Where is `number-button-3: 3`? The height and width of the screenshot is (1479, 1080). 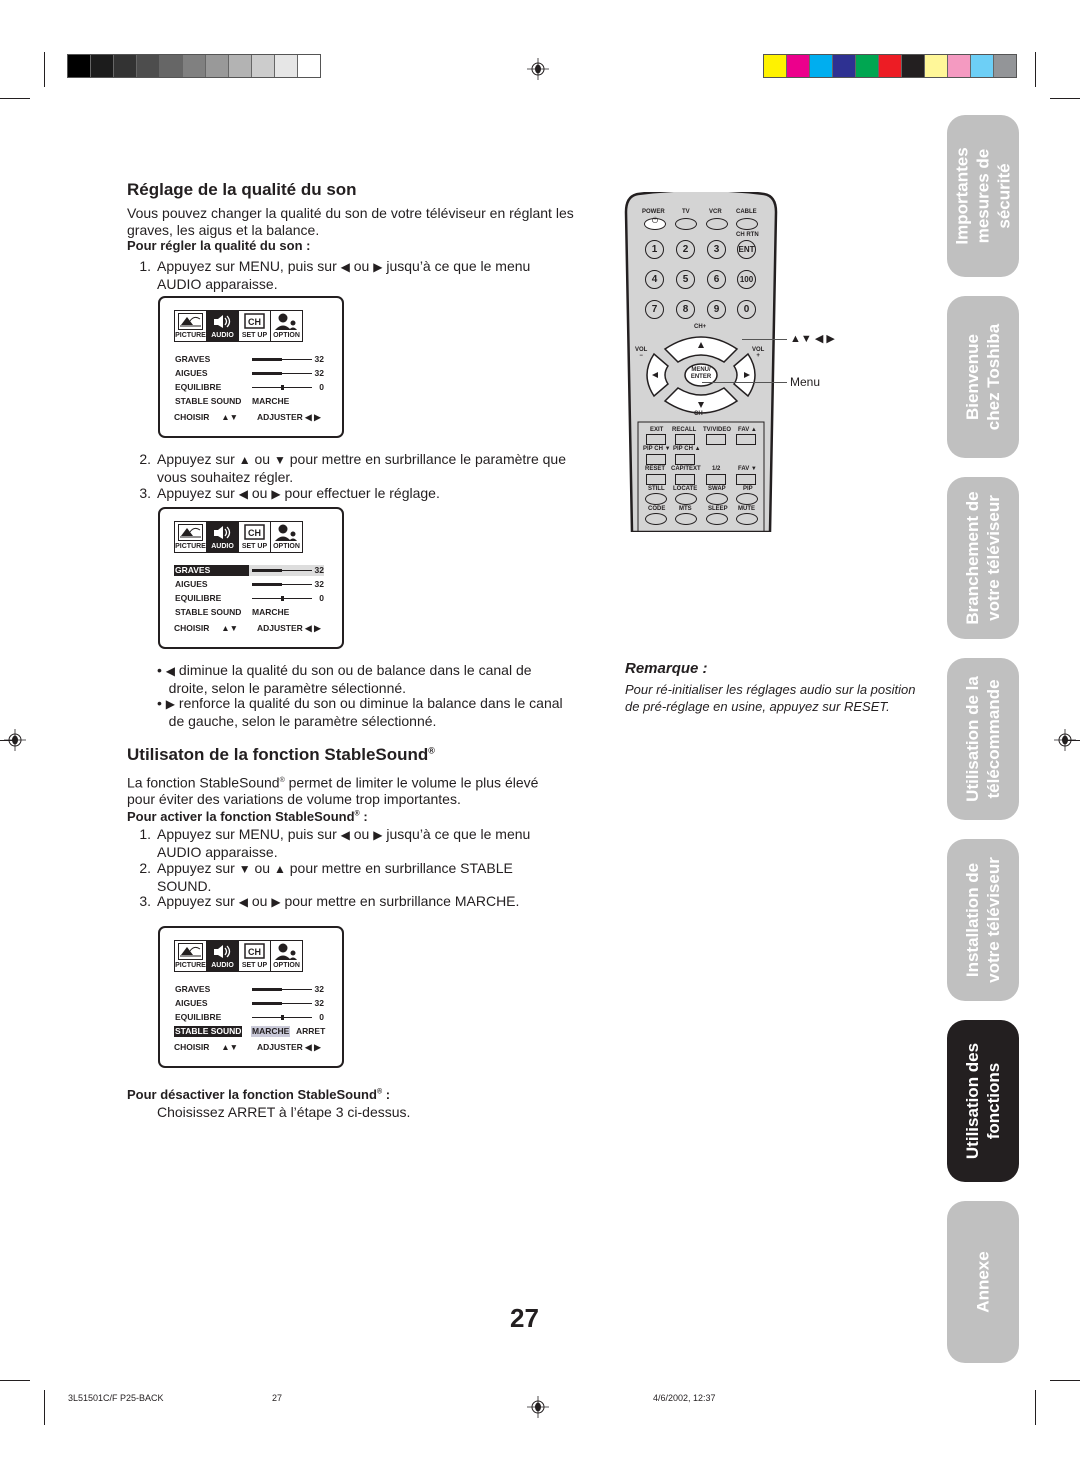
number-button-3: 3 is located at coordinates (716, 249).